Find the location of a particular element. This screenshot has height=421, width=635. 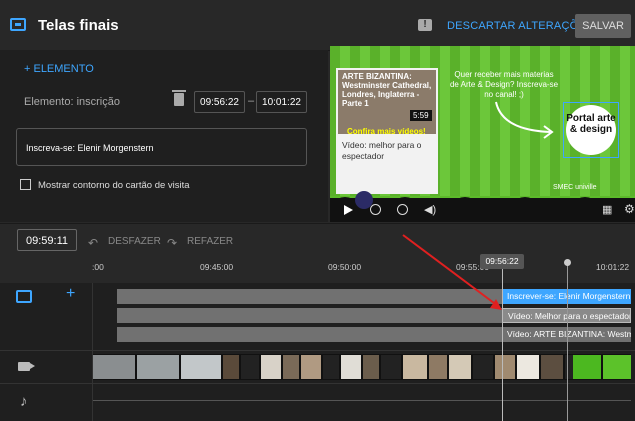

video-track-icon is located at coordinates (26, 366).